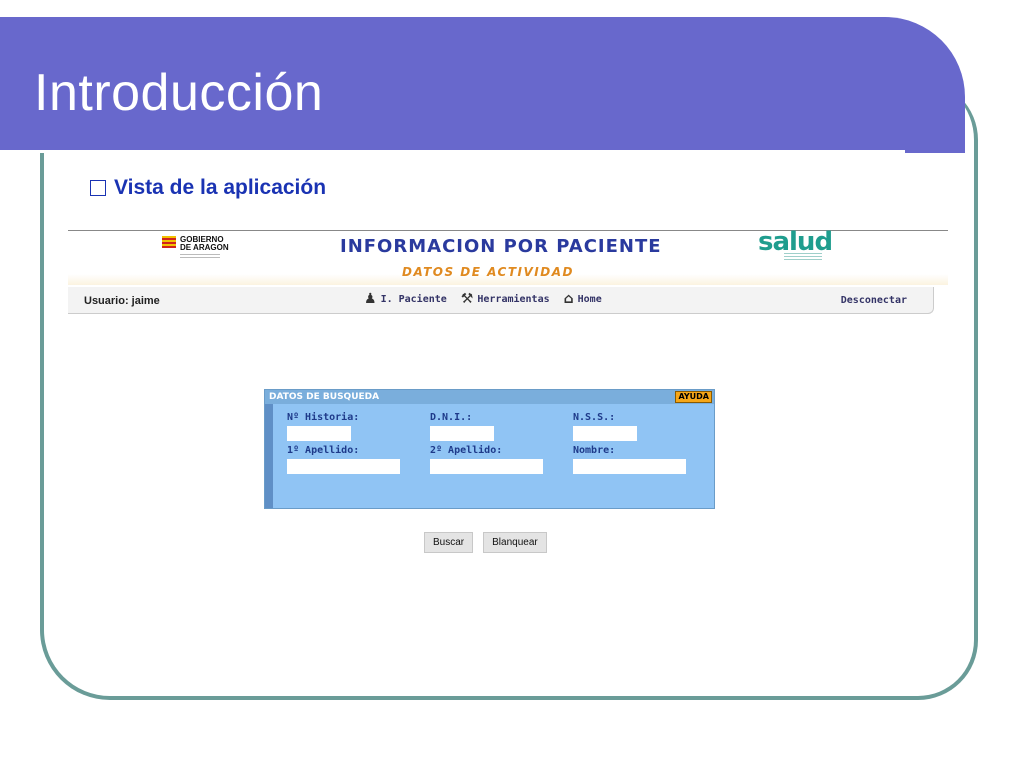 The image size is (1024, 768). Describe the element at coordinates (323, 417) in the screenshot. I see `field-label: Nº Historia:` at that location.